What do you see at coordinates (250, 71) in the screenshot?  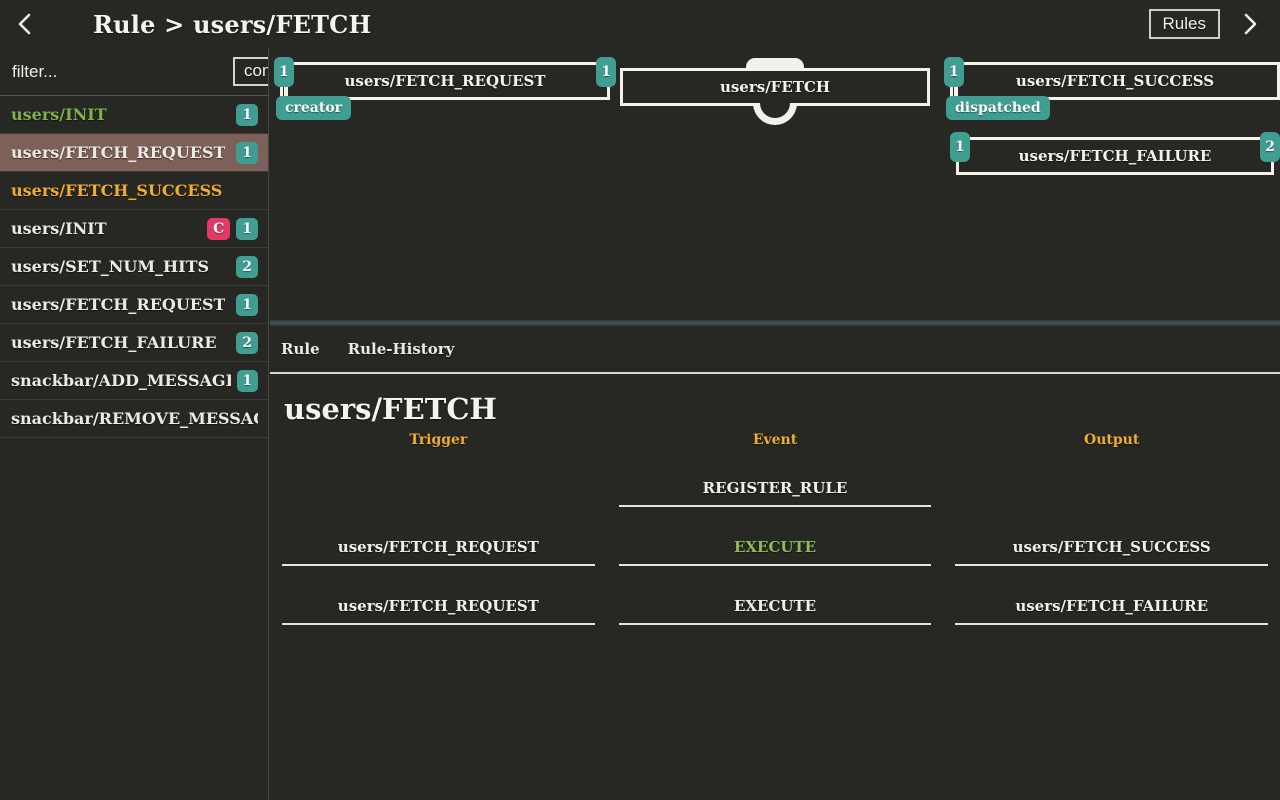 I see `commit-button: commit` at bounding box center [250, 71].